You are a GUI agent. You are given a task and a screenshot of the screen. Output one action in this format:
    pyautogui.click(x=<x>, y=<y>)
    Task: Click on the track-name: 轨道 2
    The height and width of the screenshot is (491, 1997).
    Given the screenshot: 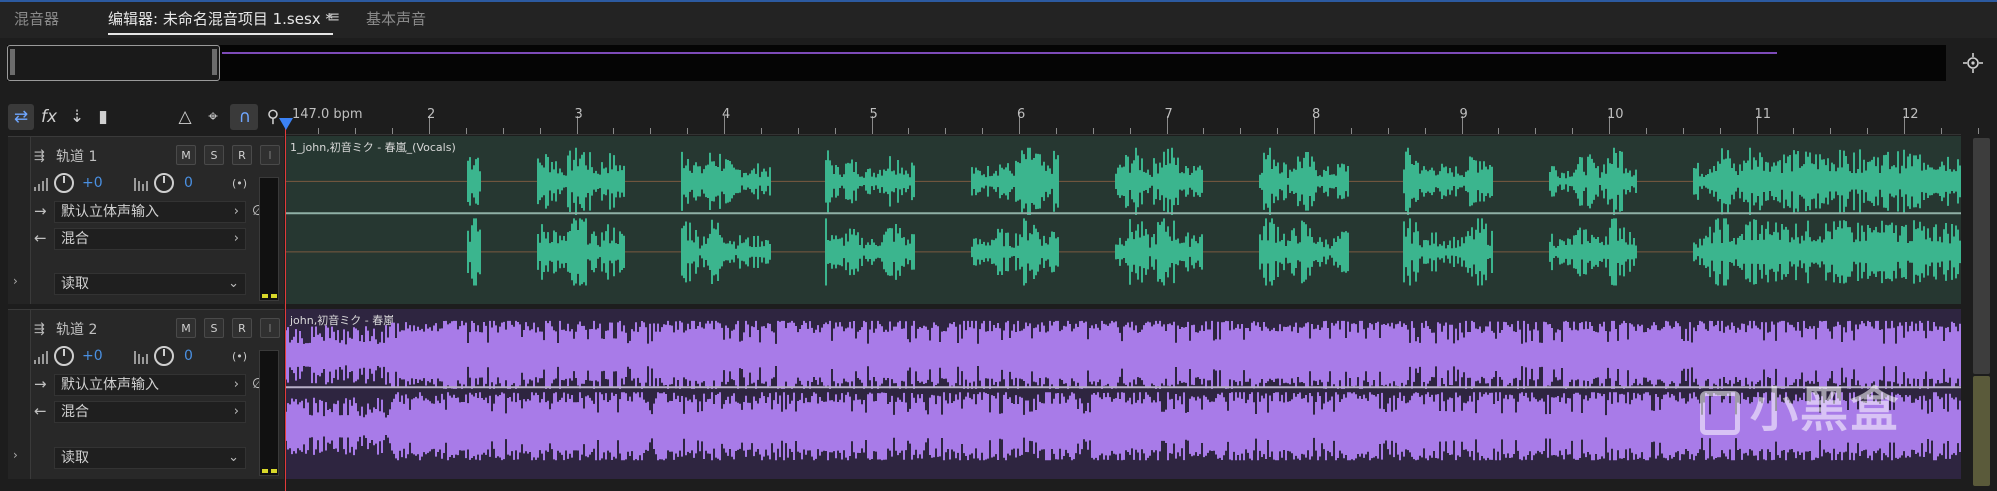 What is the action you would take?
    pyautogui.click(x=76, y=329)
    